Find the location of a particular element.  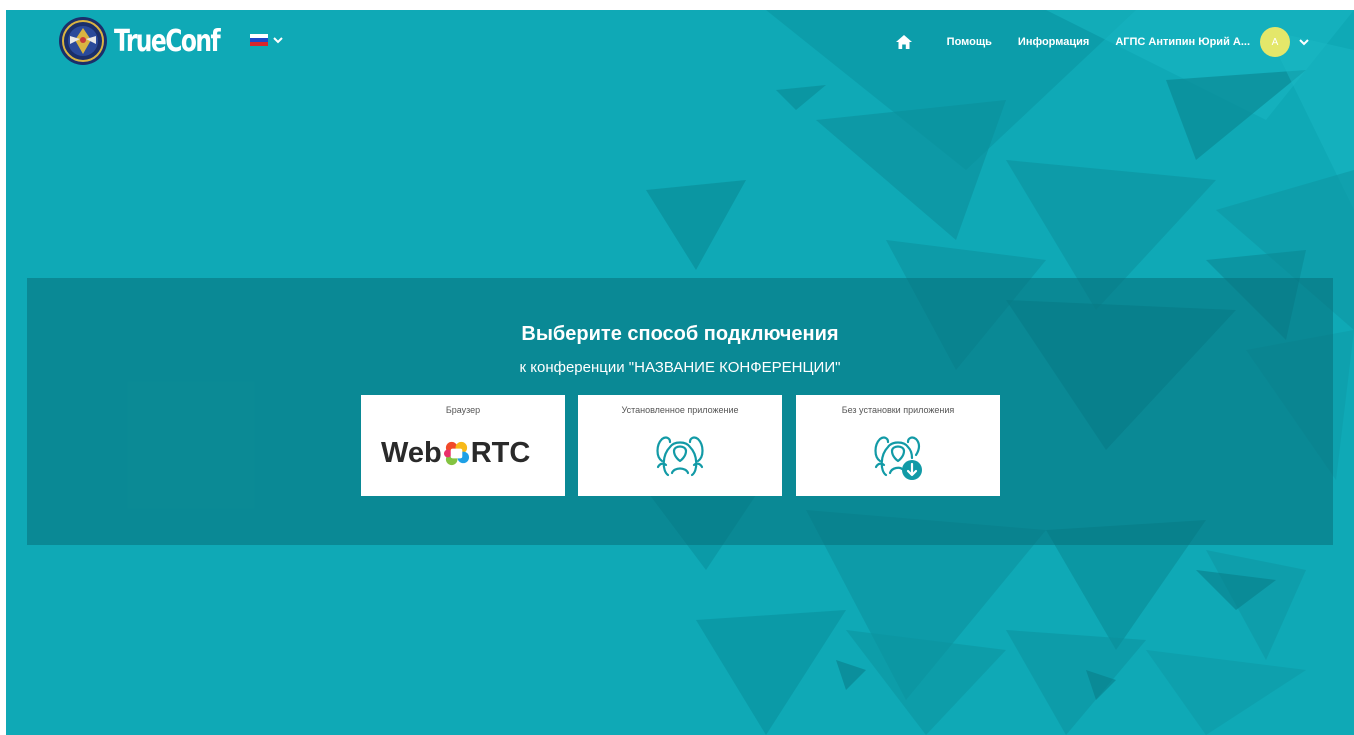

users-group-icon is located at coordinates (680, 456).